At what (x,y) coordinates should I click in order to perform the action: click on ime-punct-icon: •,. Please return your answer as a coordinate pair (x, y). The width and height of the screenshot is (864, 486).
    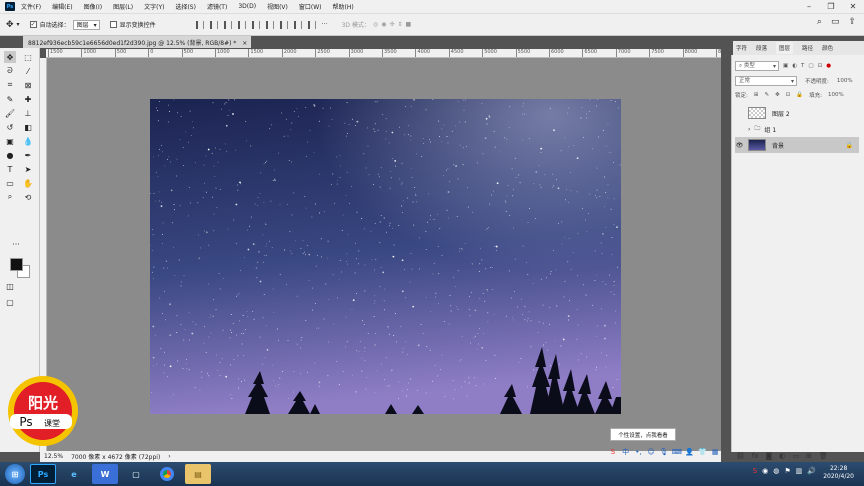
    Looking at the image, I should click on (639, 452).